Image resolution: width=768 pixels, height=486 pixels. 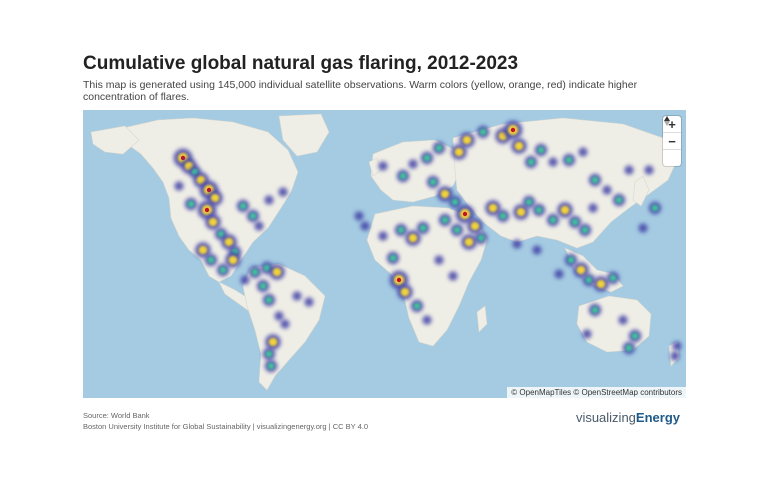 What do you see at coordinates (116, 415) in the screenshot?
I see `source-line: Source: World Bank` at bounding box center [116, 415].